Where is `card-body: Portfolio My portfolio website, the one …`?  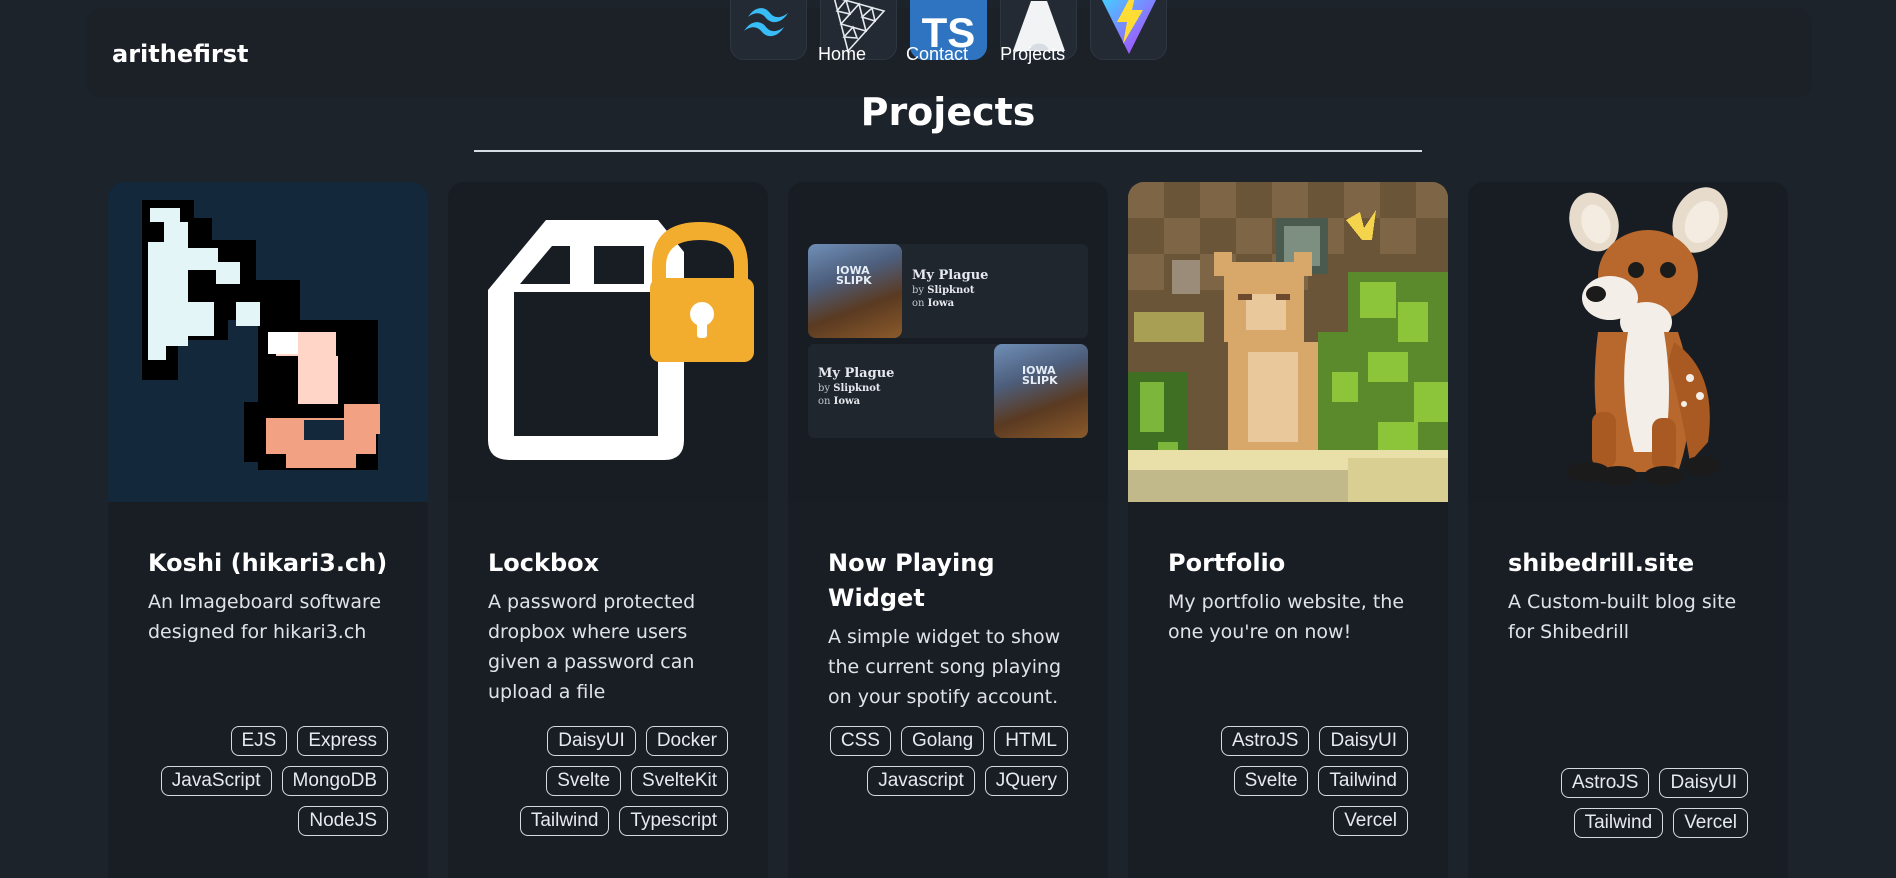
card-body: Portfolio My portfolio website, the one … is located at coordinates (1288, 574).